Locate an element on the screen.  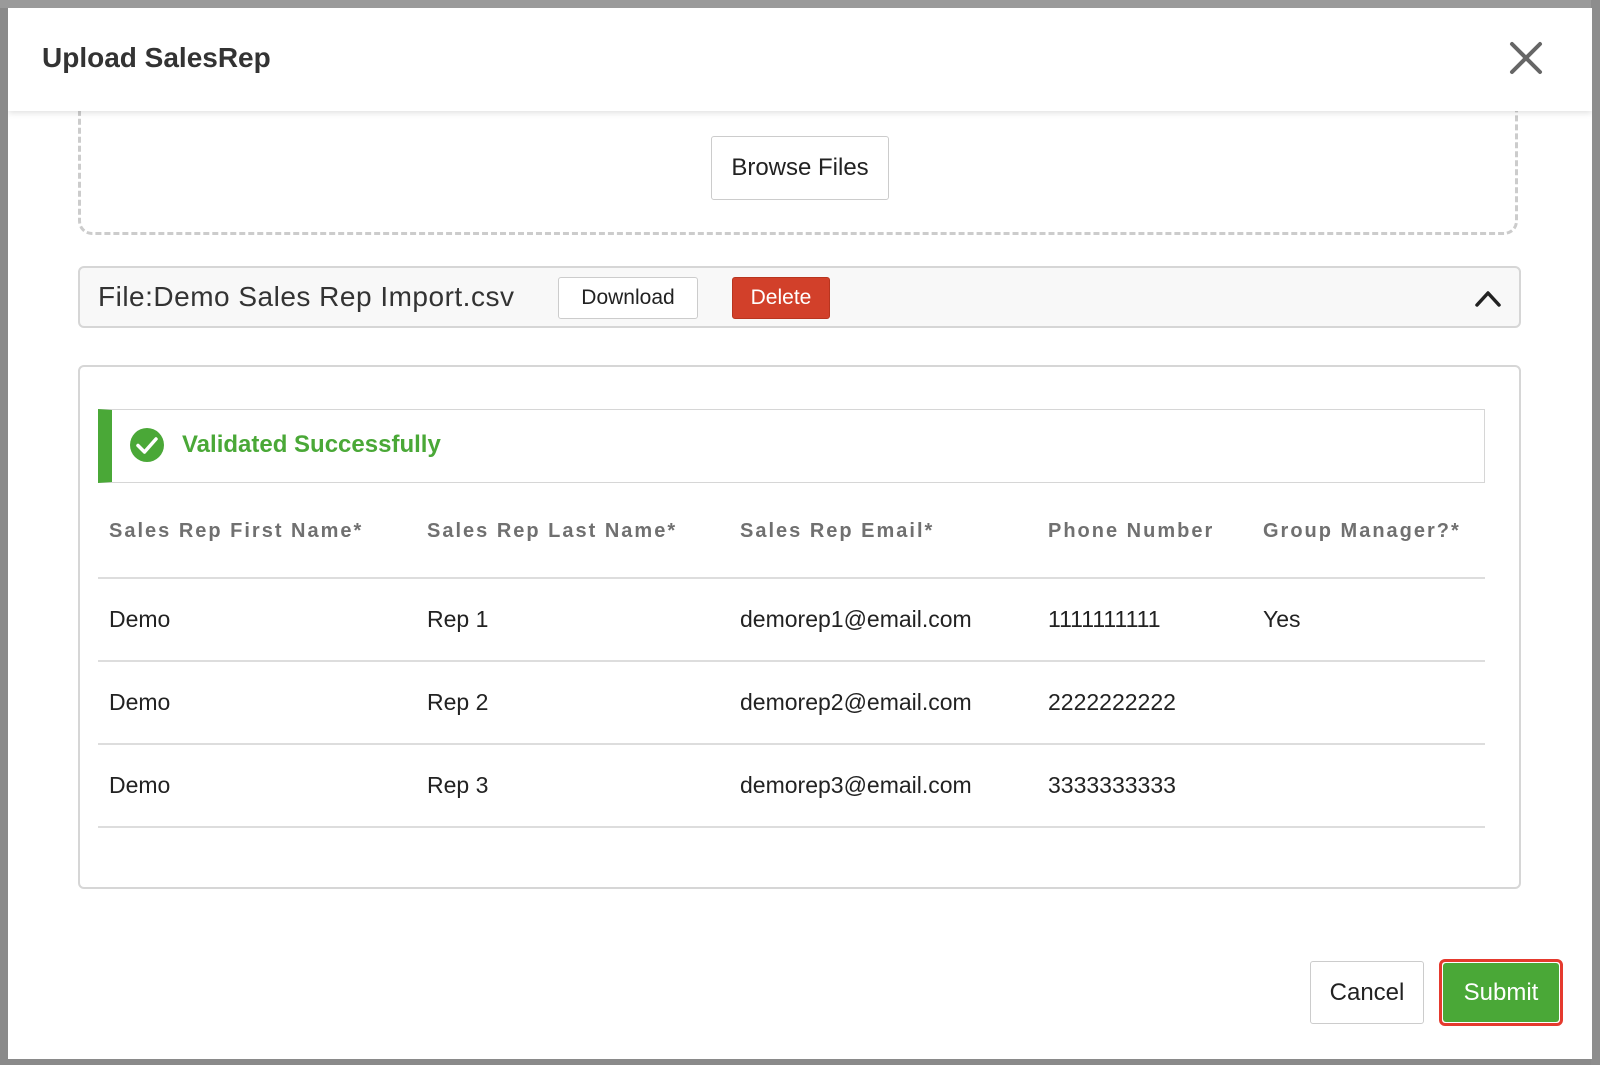
header-group-manager: Group Manager?* is located at coordinates (1368, 532).